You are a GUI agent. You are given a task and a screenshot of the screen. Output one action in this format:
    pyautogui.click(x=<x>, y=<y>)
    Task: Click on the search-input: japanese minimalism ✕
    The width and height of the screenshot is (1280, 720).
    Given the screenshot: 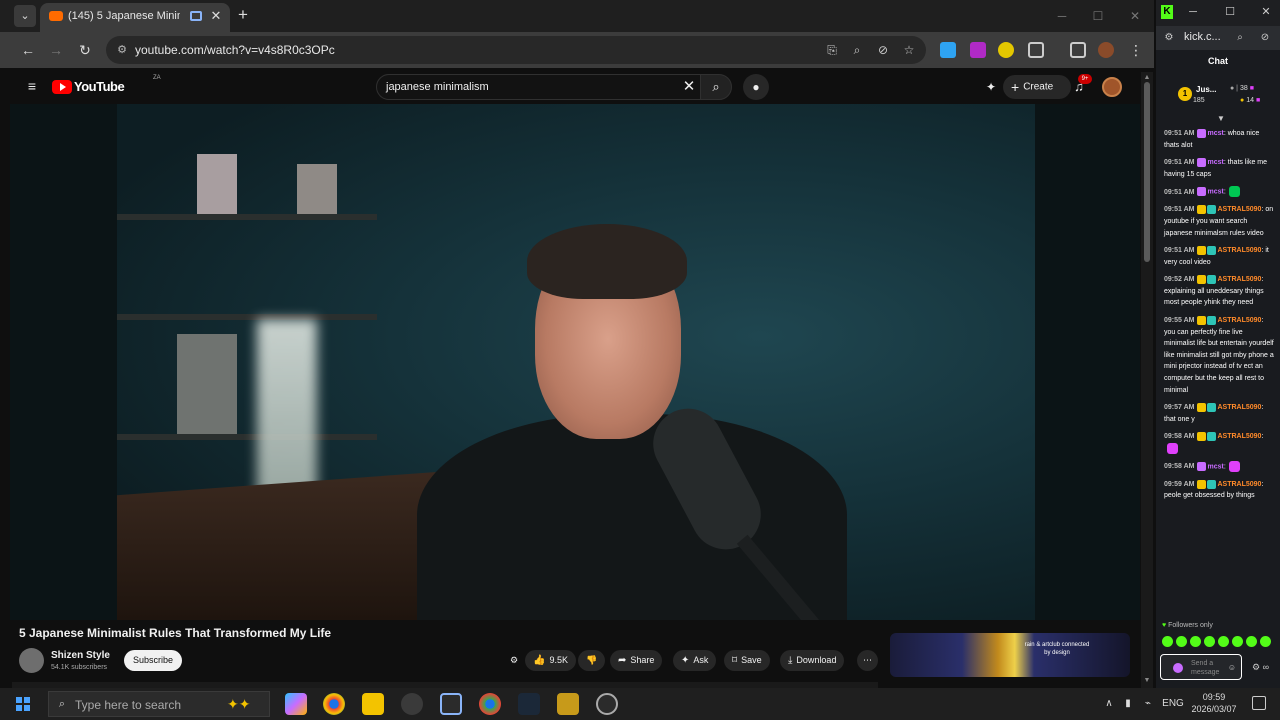 What is the action you would take?
    pyautogui.click(x=541, y=87)
    